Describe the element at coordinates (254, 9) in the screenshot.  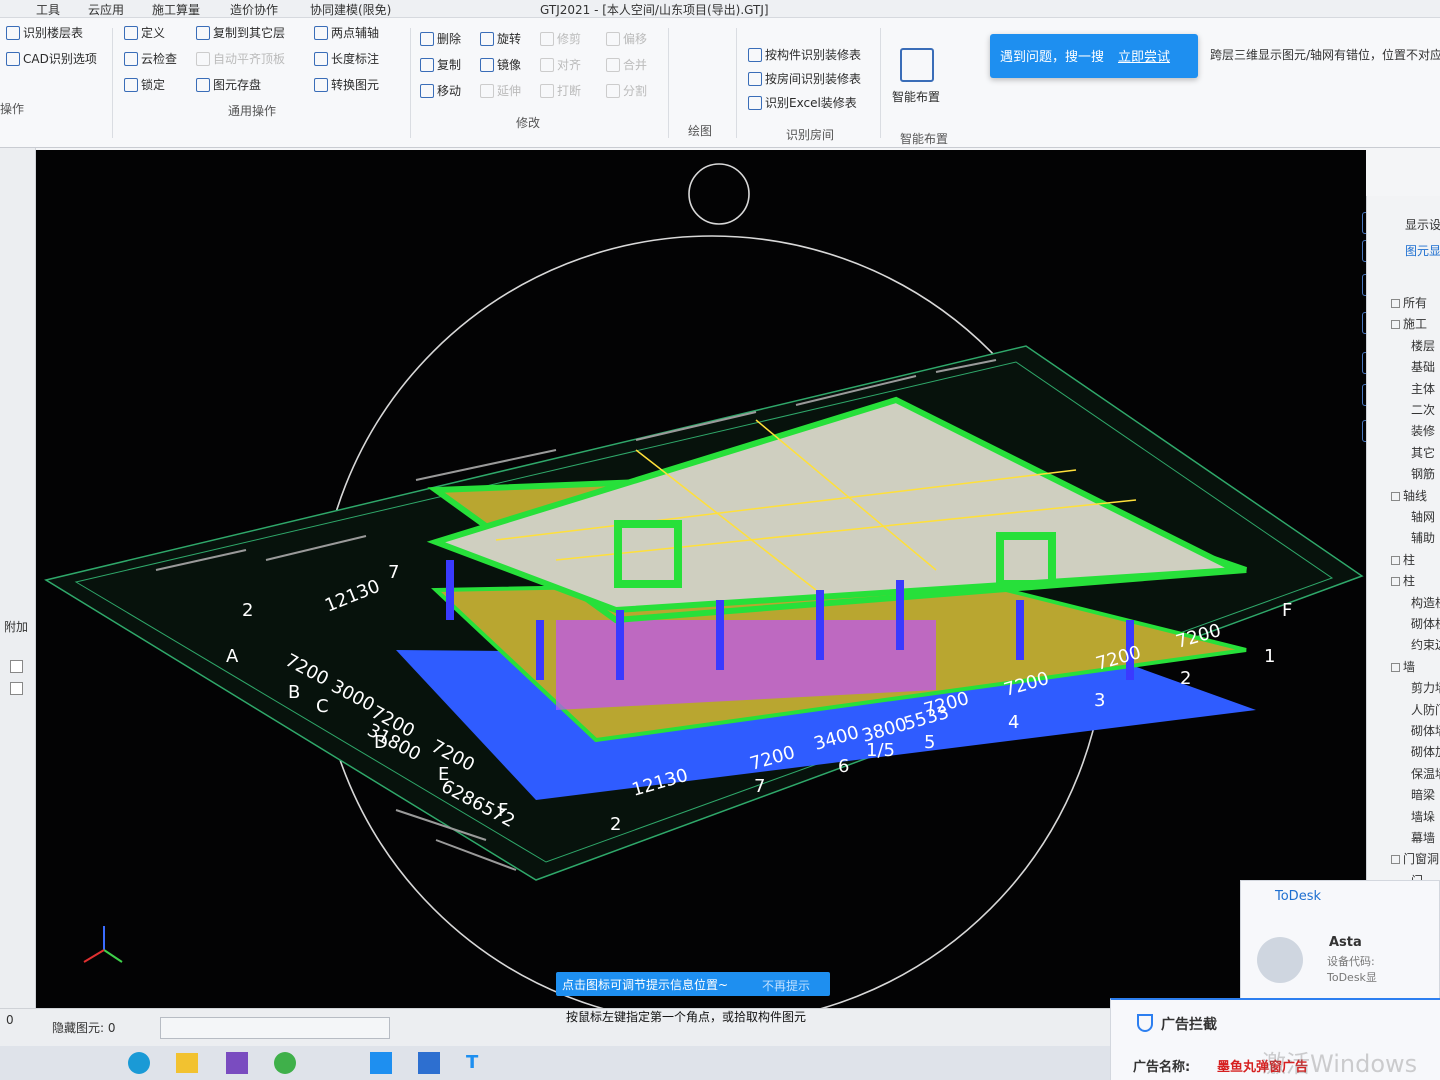
I see `menu-cost-collab: 造价协作` at that location.